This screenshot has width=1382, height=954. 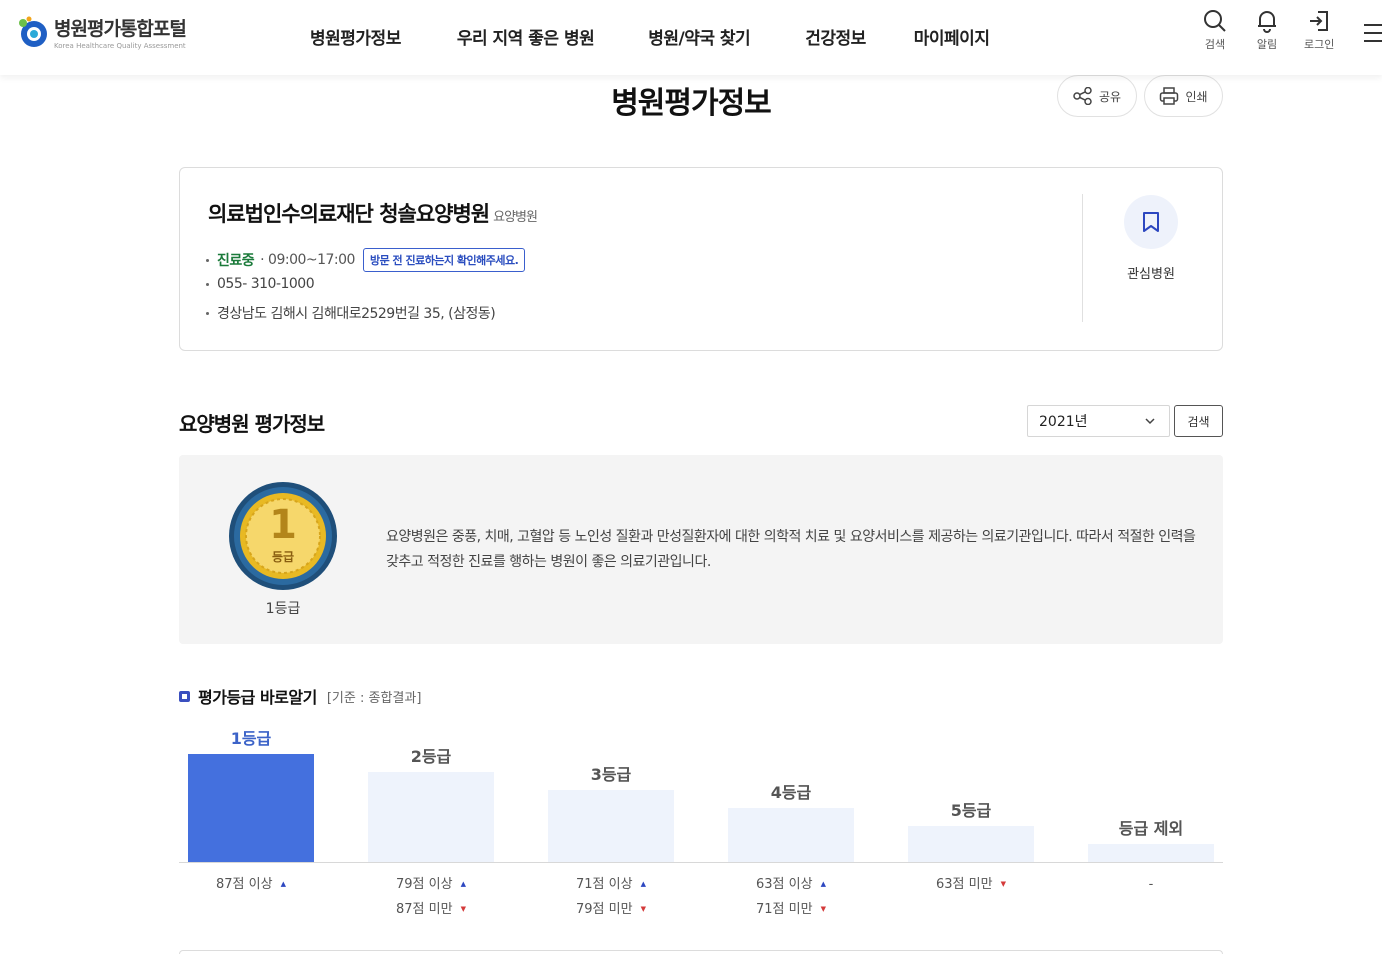 What do you see at coordinates (251, 738) in the screenshot?
I see `grade-bar-label: 1등급` at bounding box center [251, 738].